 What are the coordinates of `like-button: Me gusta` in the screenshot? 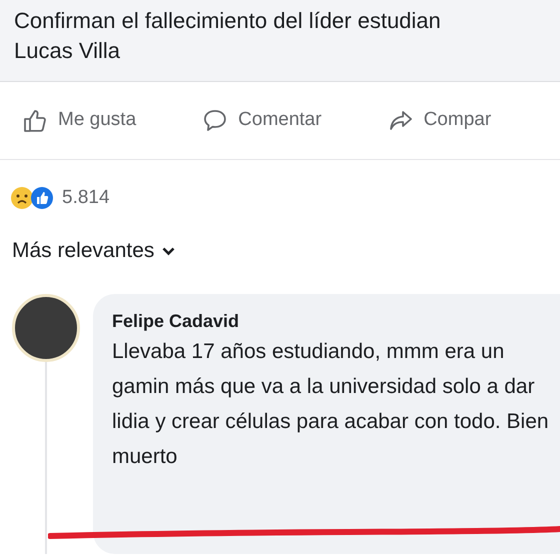 It's located at (79, 120).